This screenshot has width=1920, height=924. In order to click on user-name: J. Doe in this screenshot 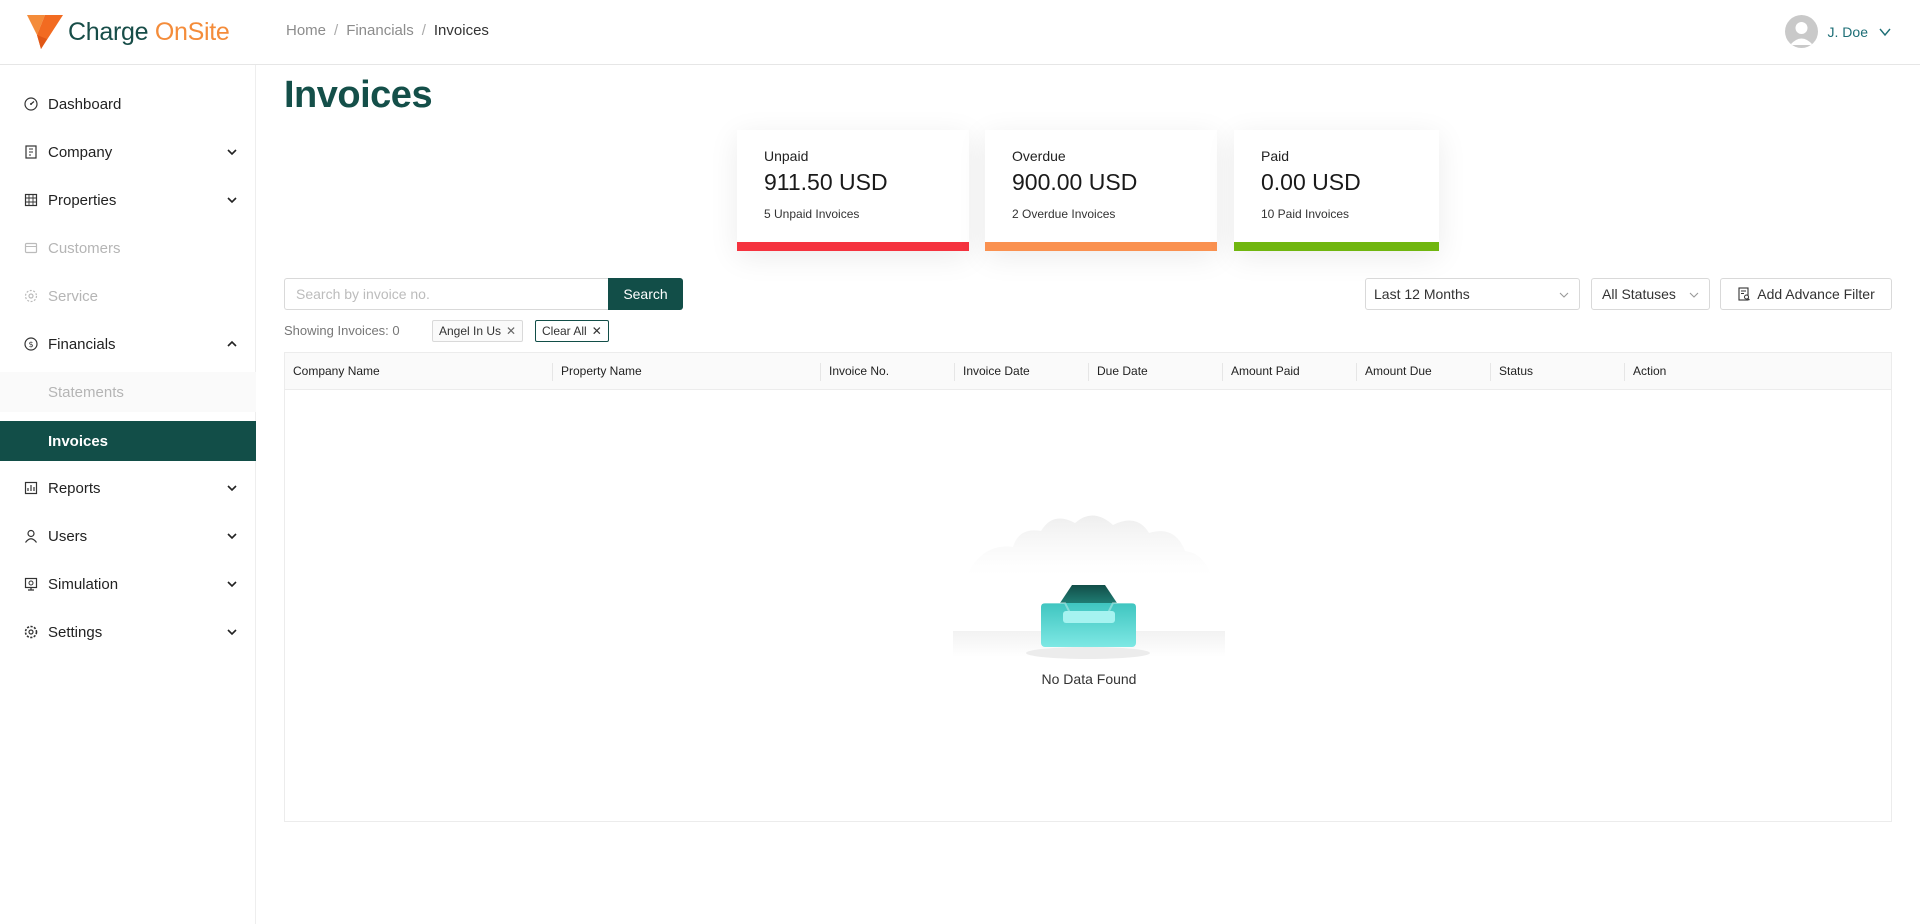, I will do `click(1847, 31)`.